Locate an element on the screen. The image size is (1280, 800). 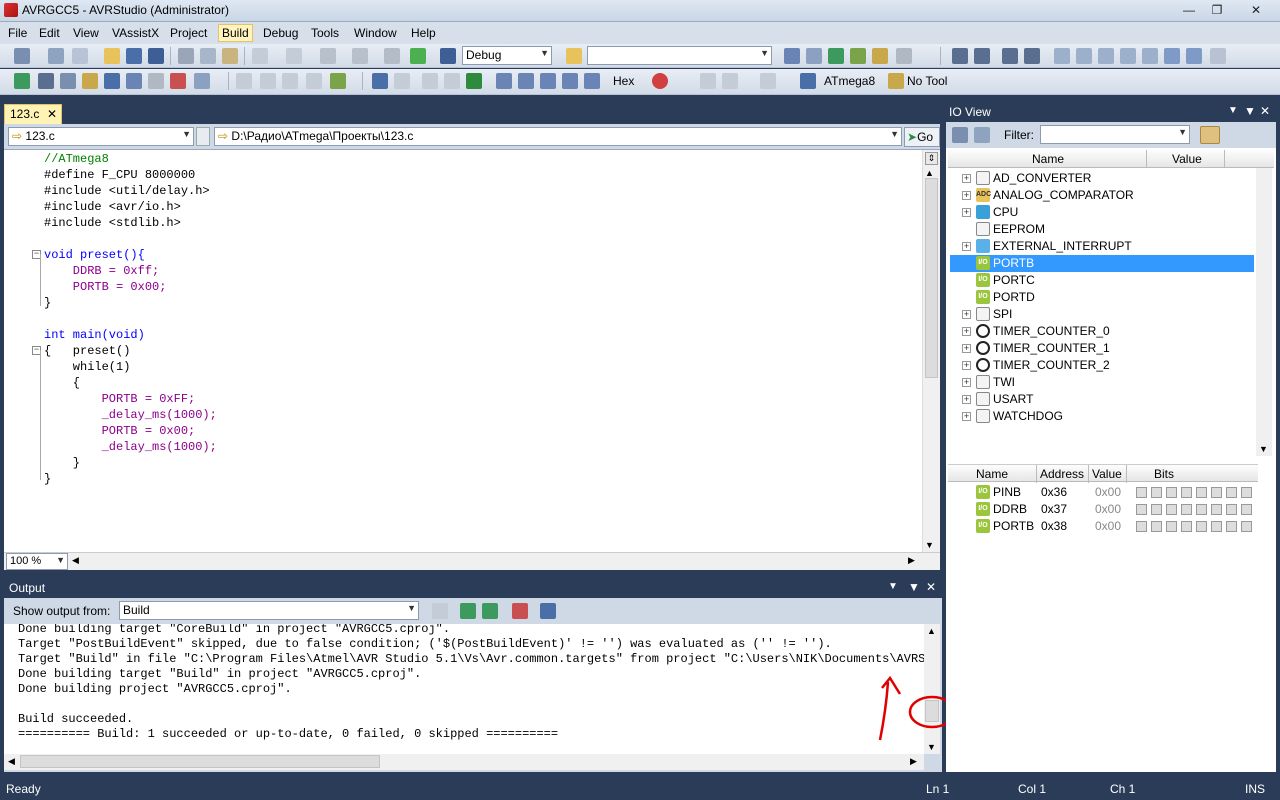
next-message-icon is located at coordinates (490, 611).